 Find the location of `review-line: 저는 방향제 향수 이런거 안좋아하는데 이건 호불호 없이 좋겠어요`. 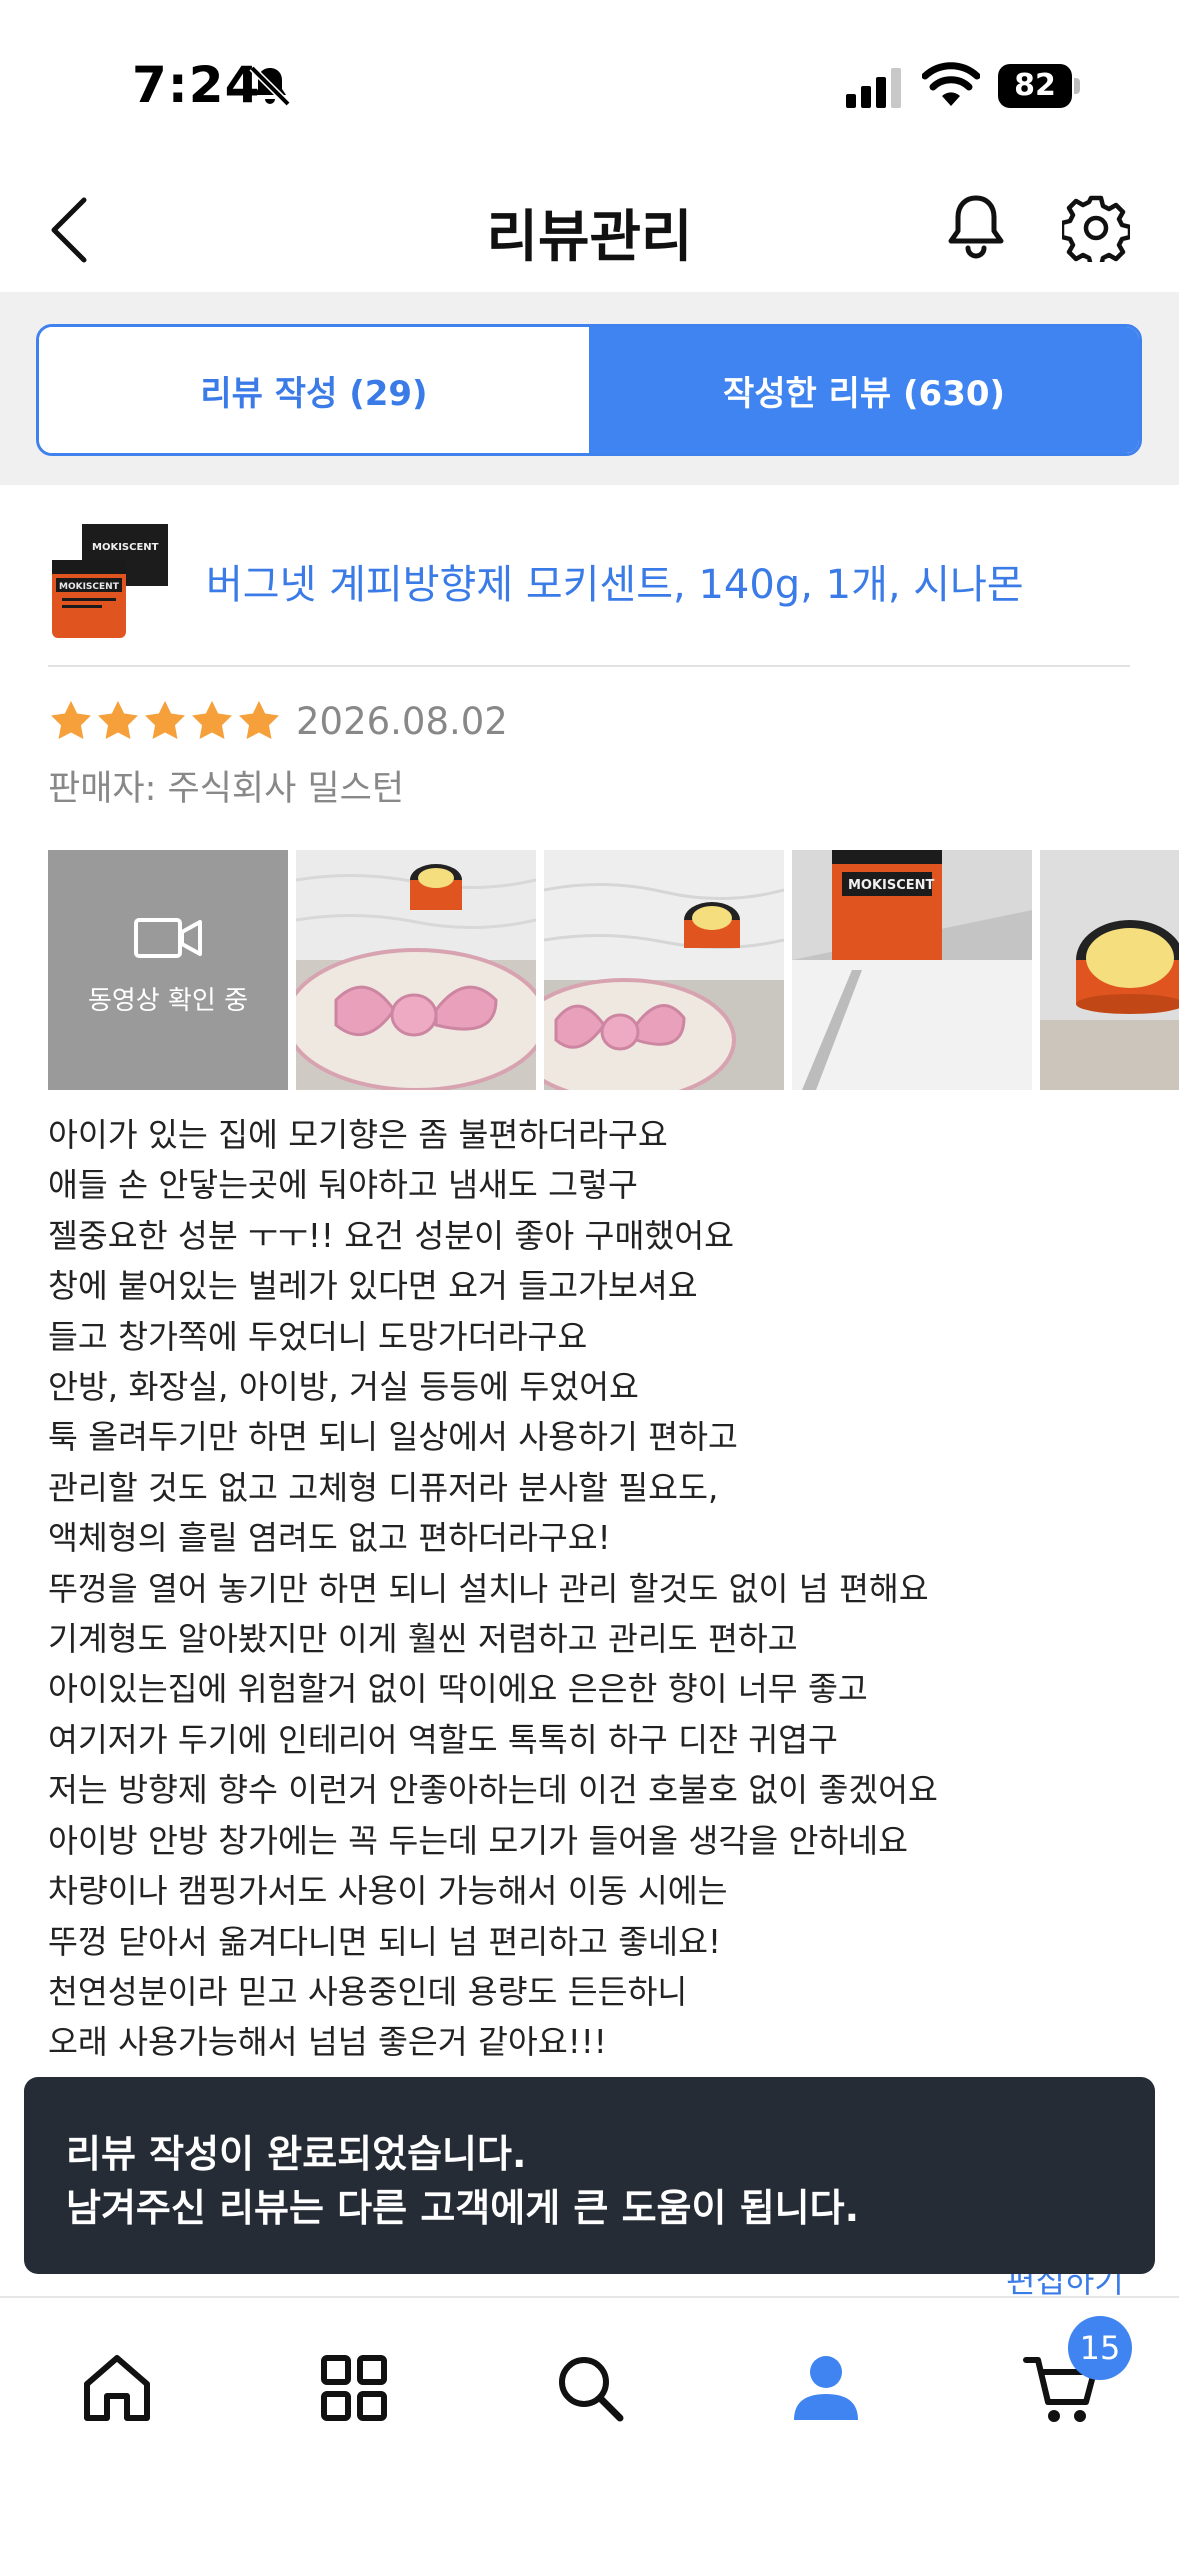

review-line: 저는 방향제 향수 이런거 안좋아하는데 이건 호불호 없이 좋겠어요 is located at coordinates (493, 1790).